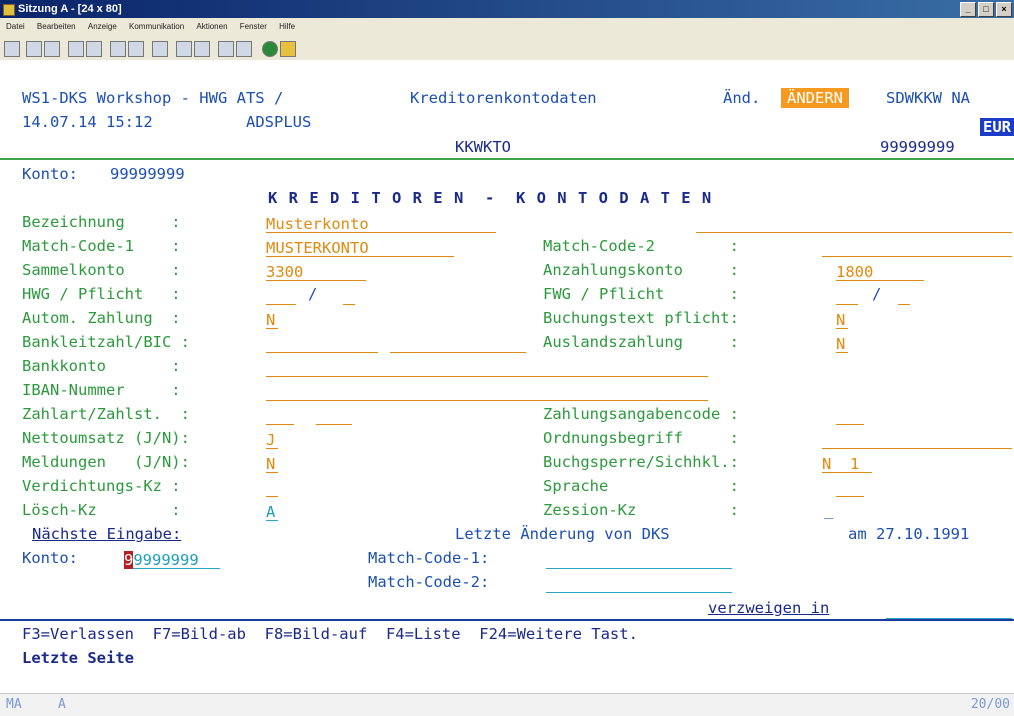 The width and height of the screenshot is (1014, 716). Describe the element at coordinates (904, 296) in the screenshot. I see `fwg-pflicht-field` at that location.